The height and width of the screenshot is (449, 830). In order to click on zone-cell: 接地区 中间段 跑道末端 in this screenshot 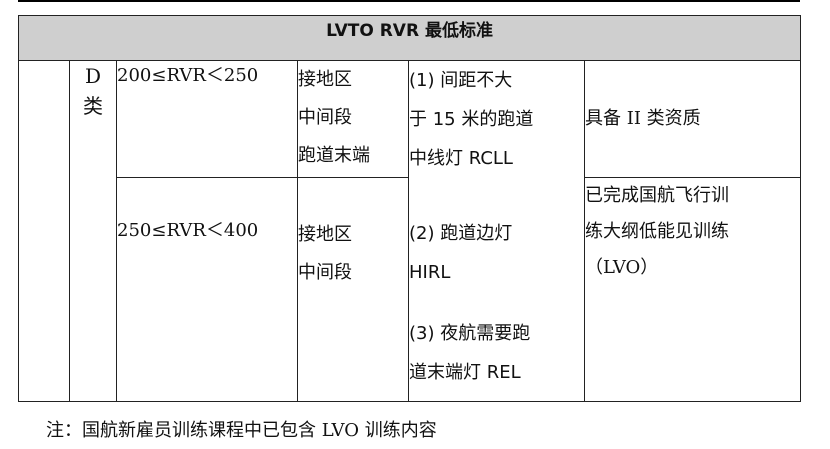, I will do `click(353, 119)`.